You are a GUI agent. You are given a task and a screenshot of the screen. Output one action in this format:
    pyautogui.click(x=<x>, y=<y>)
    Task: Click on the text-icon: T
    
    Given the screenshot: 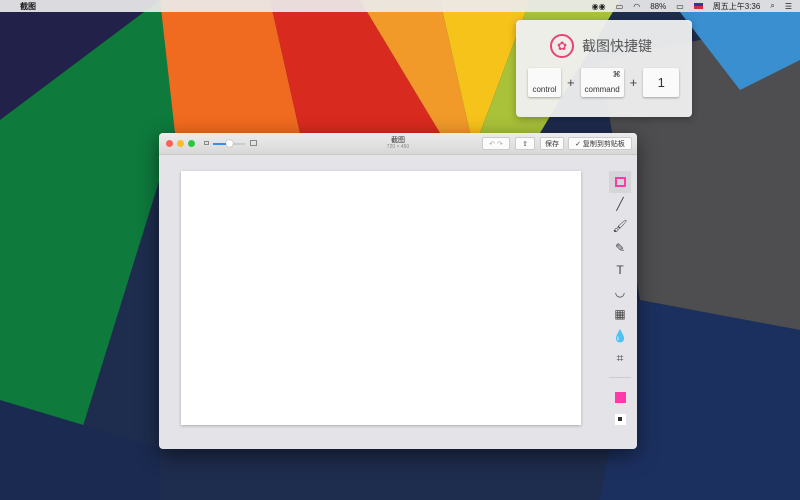 What is the action you would take?
    pyautogui.click(x=620, y=270)
    